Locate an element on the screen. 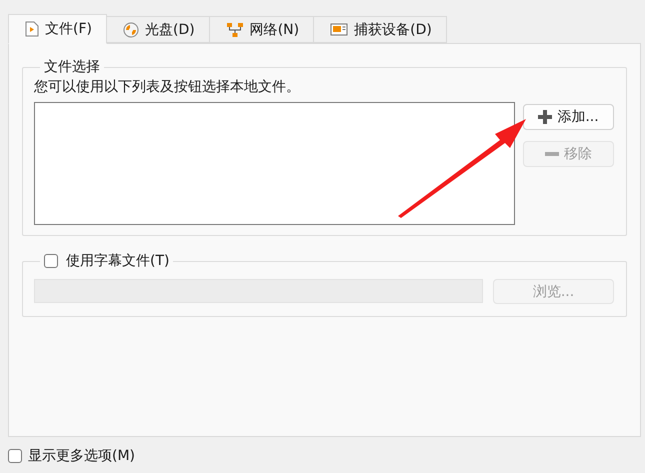 The width and height of the screenshot is (645, 473). tab-label: 文件(F) is located at coordinates (68, 29).